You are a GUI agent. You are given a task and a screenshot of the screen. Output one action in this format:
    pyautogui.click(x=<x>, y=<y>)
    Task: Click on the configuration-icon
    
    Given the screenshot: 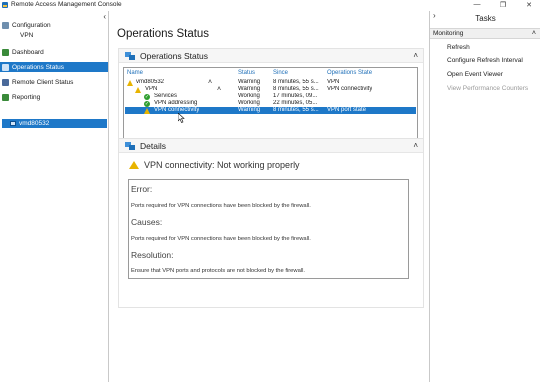 What is the action you would take?
    pyautogui.click(x=5, y=25)
    